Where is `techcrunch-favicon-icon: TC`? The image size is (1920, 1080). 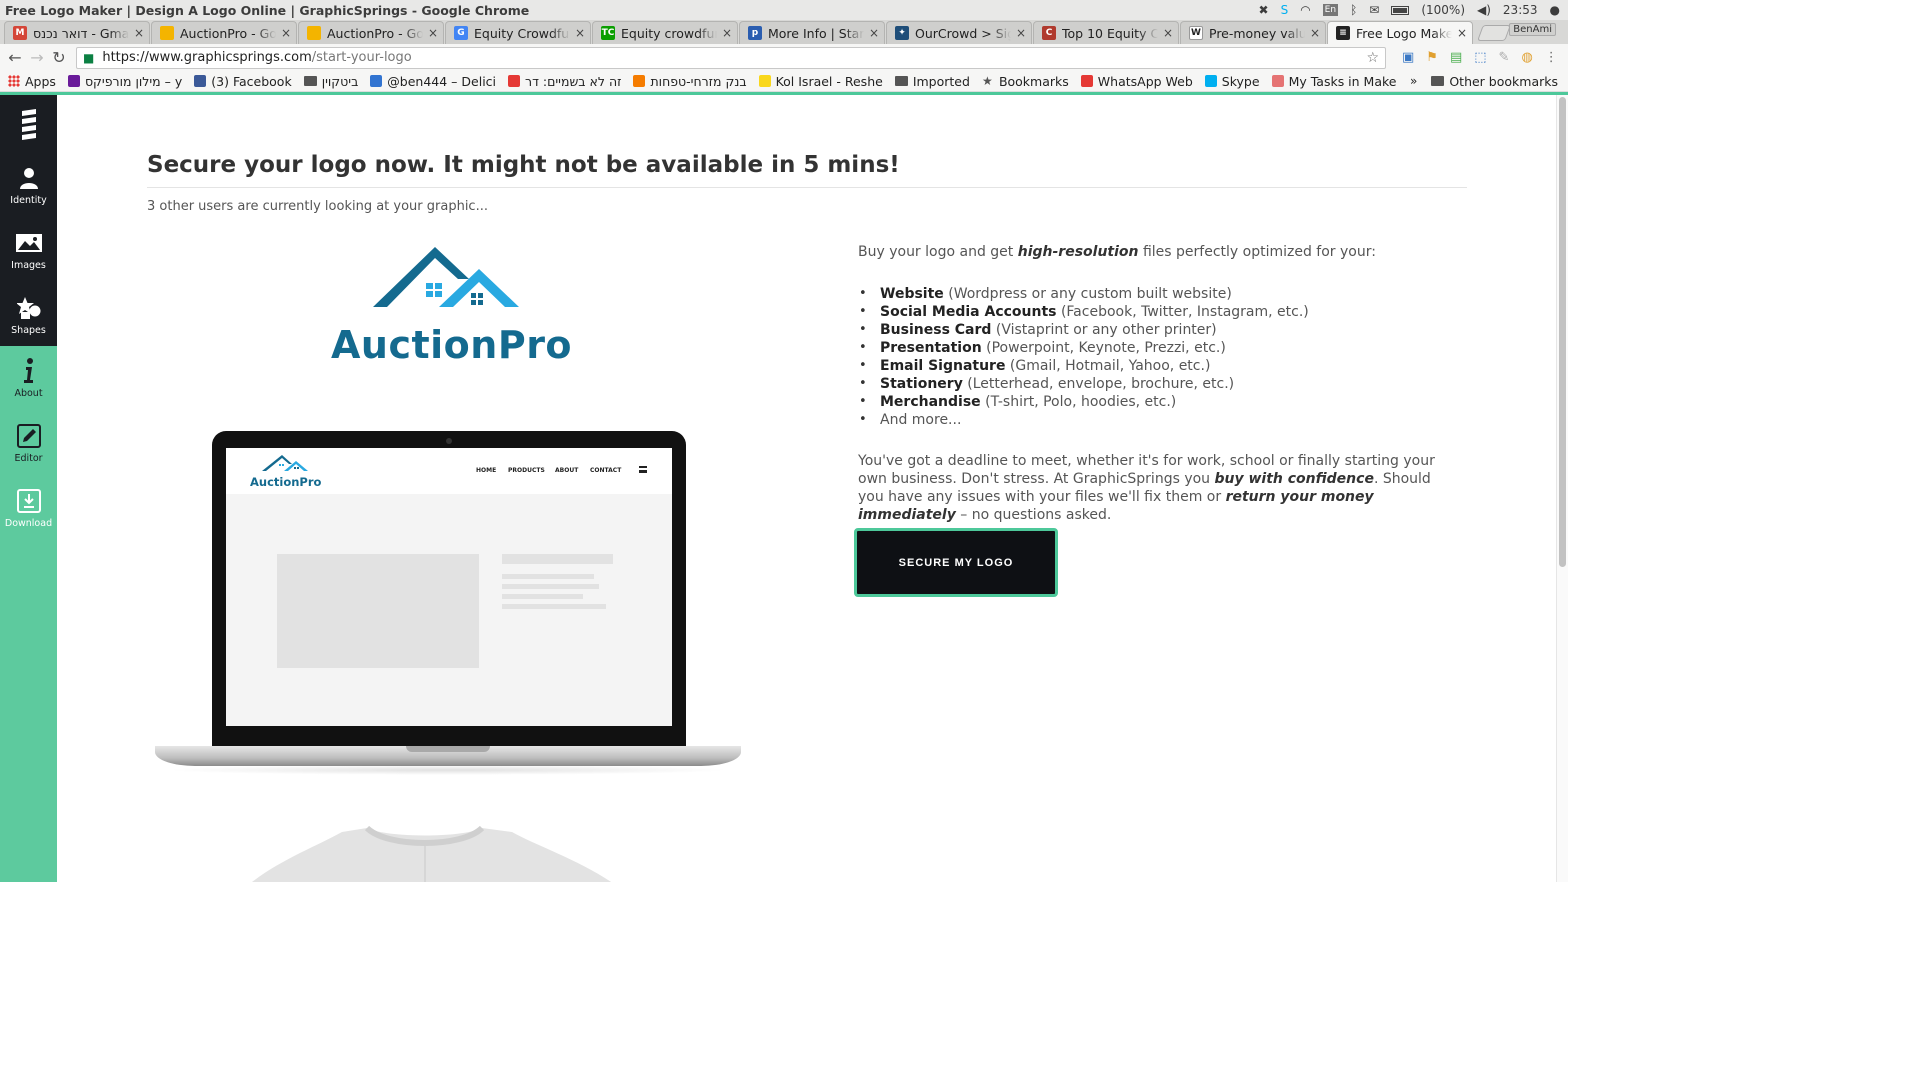 techcrunch-favicon-icon: TC is located at coordinates (608, 33).